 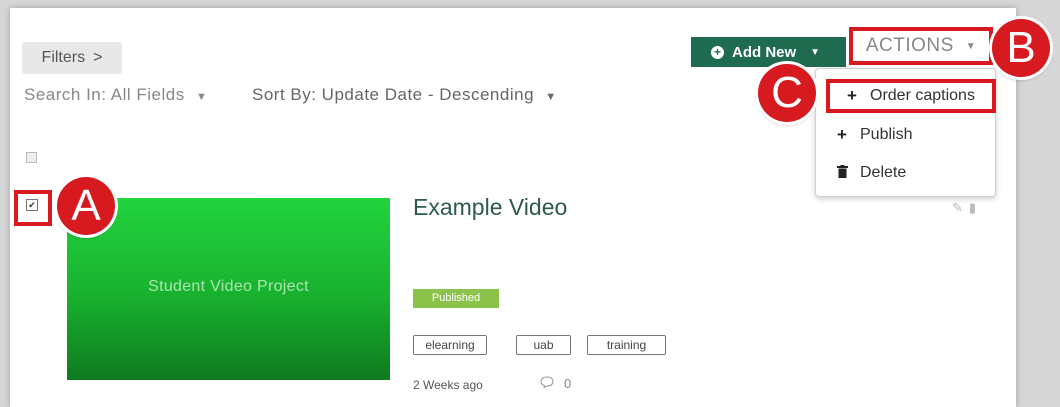 I want to click on tag-elearning: elearning, so click(x=450, y=345).